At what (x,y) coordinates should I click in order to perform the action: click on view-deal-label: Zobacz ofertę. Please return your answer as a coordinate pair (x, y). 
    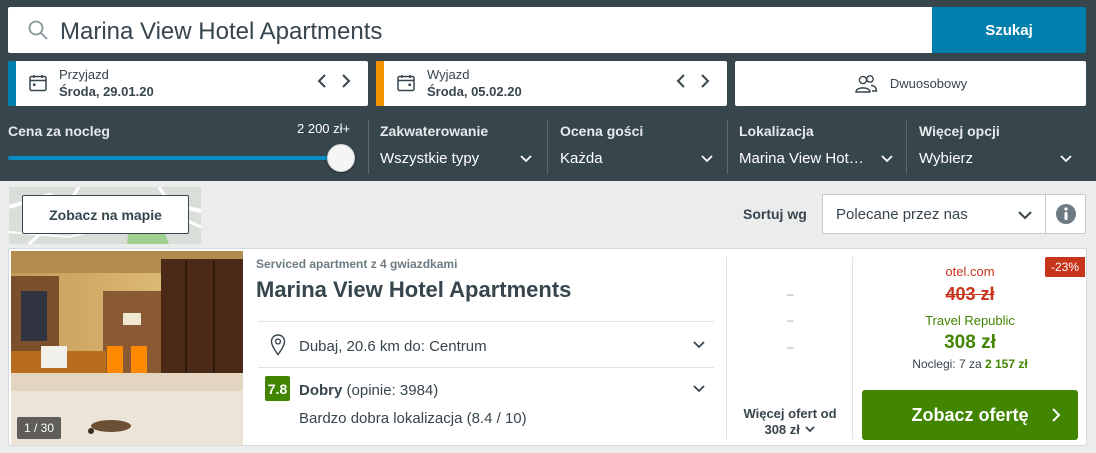
    Looking at the image, I should click on (970, 415).